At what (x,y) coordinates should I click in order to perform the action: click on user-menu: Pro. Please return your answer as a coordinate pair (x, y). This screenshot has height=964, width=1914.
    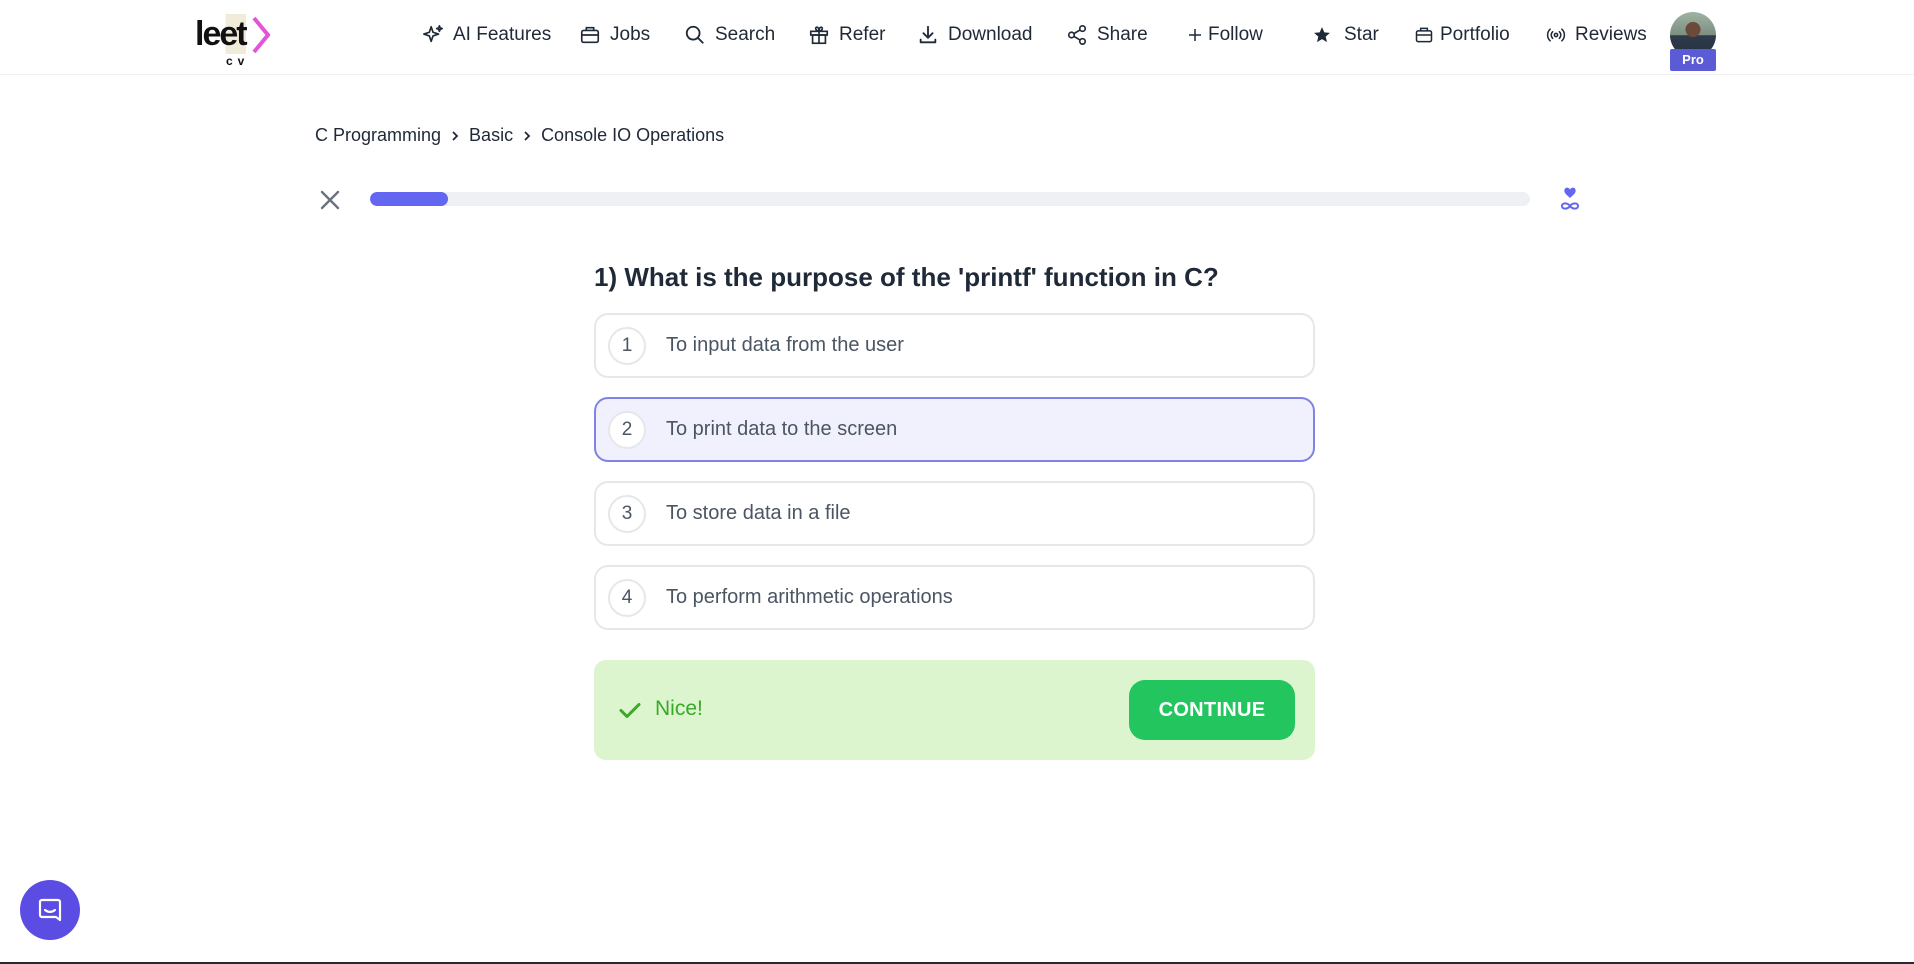
    Looking at the image, I should click on (1693, 42).